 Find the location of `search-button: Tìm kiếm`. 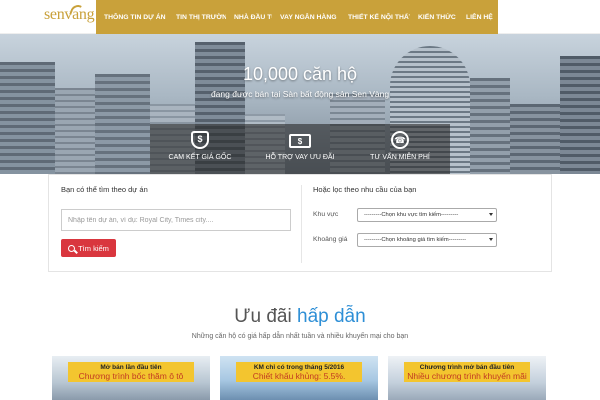

search-button: Tìm kiếm is located at coordinates (88, 248).